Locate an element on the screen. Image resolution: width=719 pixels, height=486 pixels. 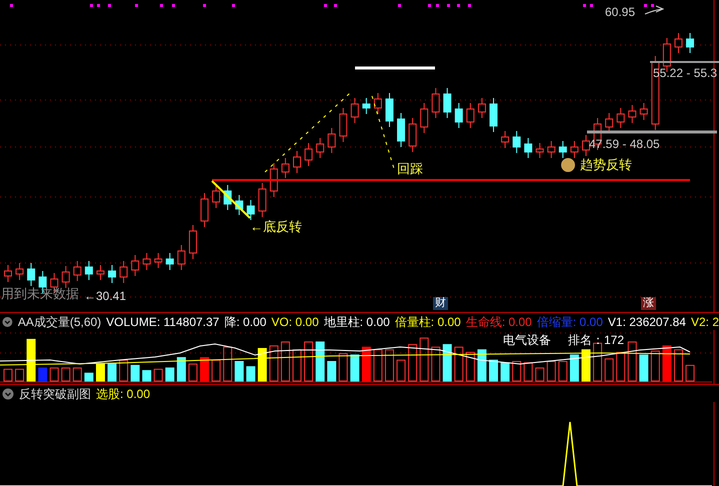
money-bag-icon is located at coordinates (568, 165).